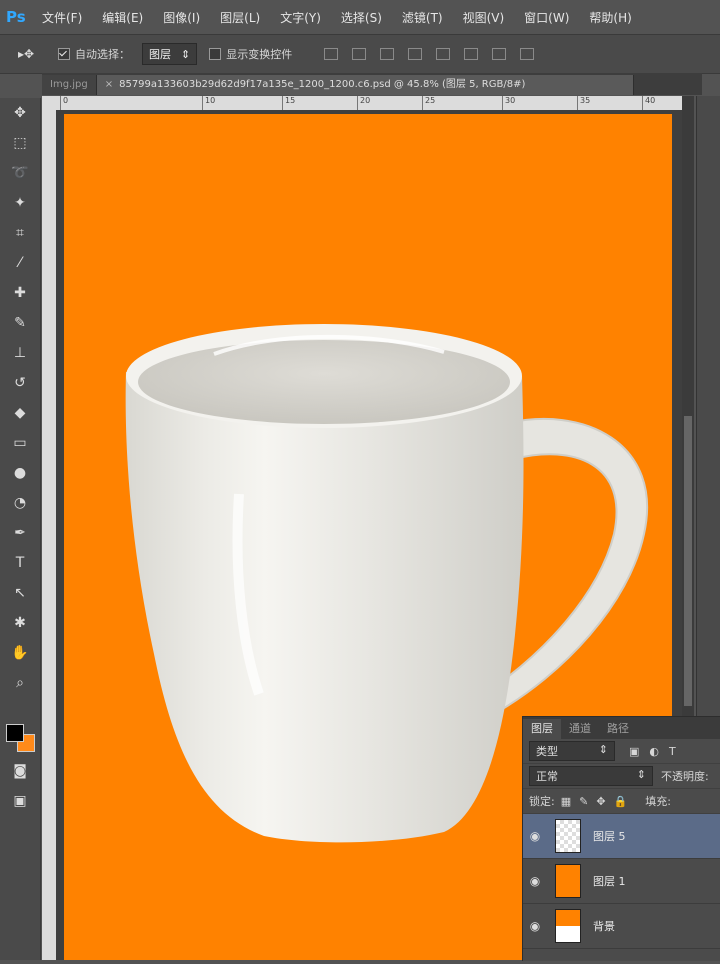 The height and width of the screenshot is (964, 720). Describe the element at coordinates (20, 263) in the screenshot. I see `eyedropper-icon: ⁄` at that location.